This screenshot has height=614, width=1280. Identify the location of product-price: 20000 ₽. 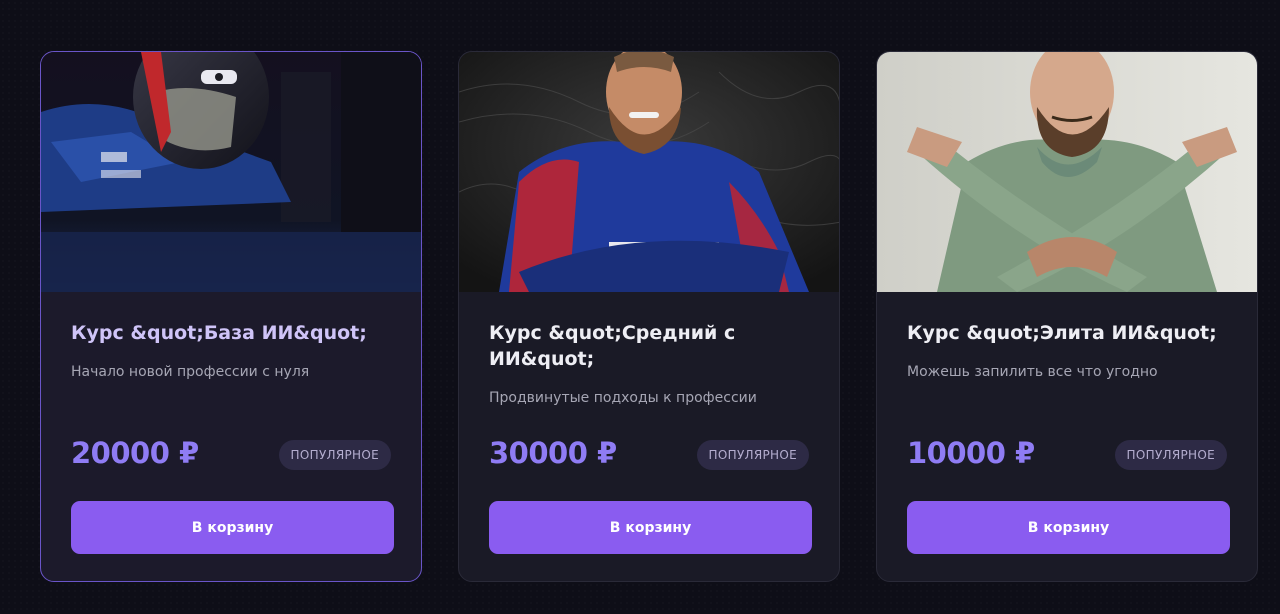
(135, 453).